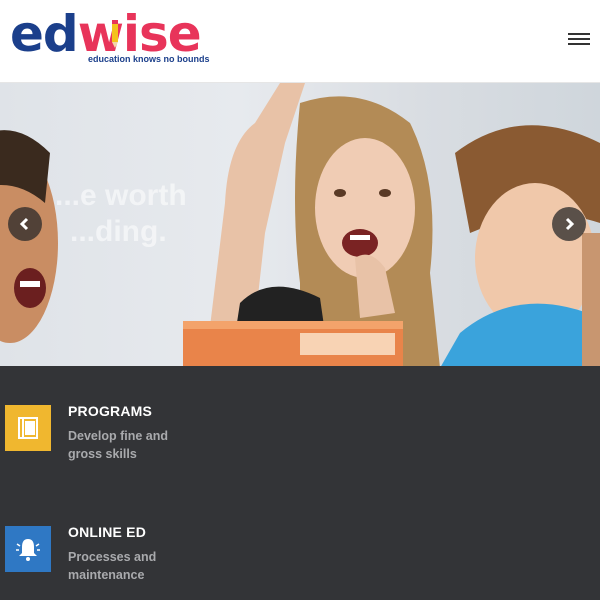  I want to click on chevron-right-icon, so click(570, 224).